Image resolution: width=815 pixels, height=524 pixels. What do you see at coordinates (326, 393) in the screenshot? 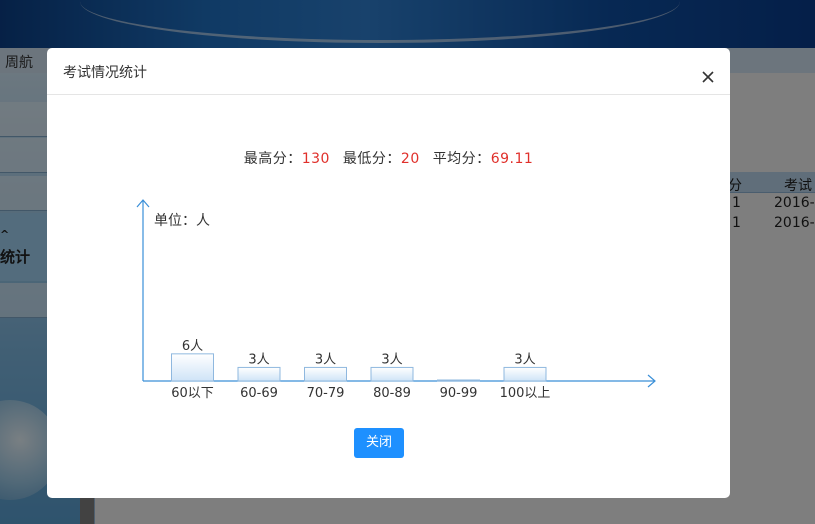
I see `x-tick-label: 70-79` at bounding box center [326, 393].